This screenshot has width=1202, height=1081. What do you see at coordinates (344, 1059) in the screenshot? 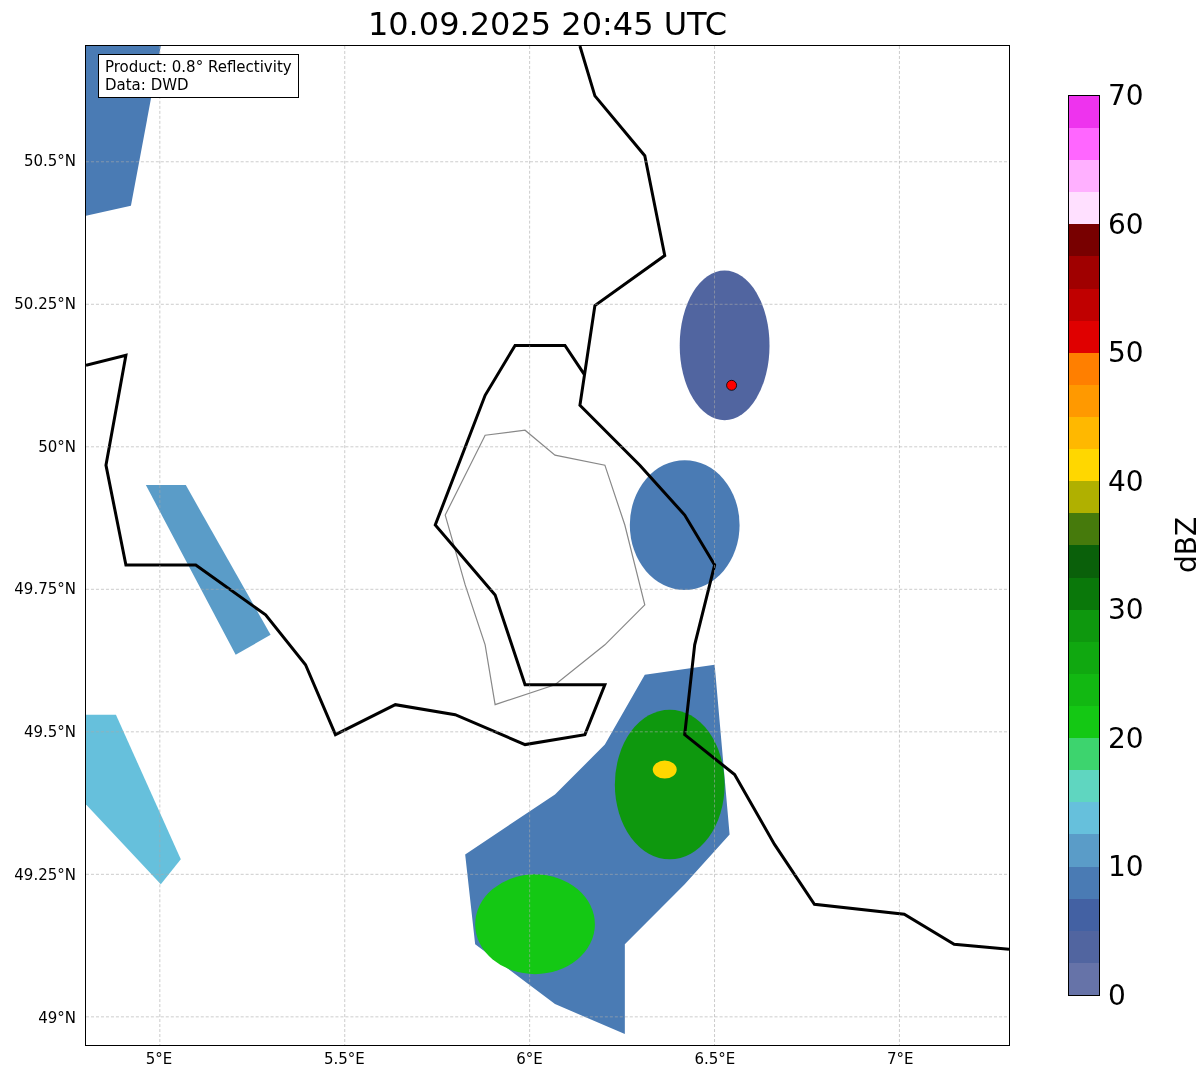
I see `axis-tick-label: 5.5°E` at bounding box center [344, 1059].